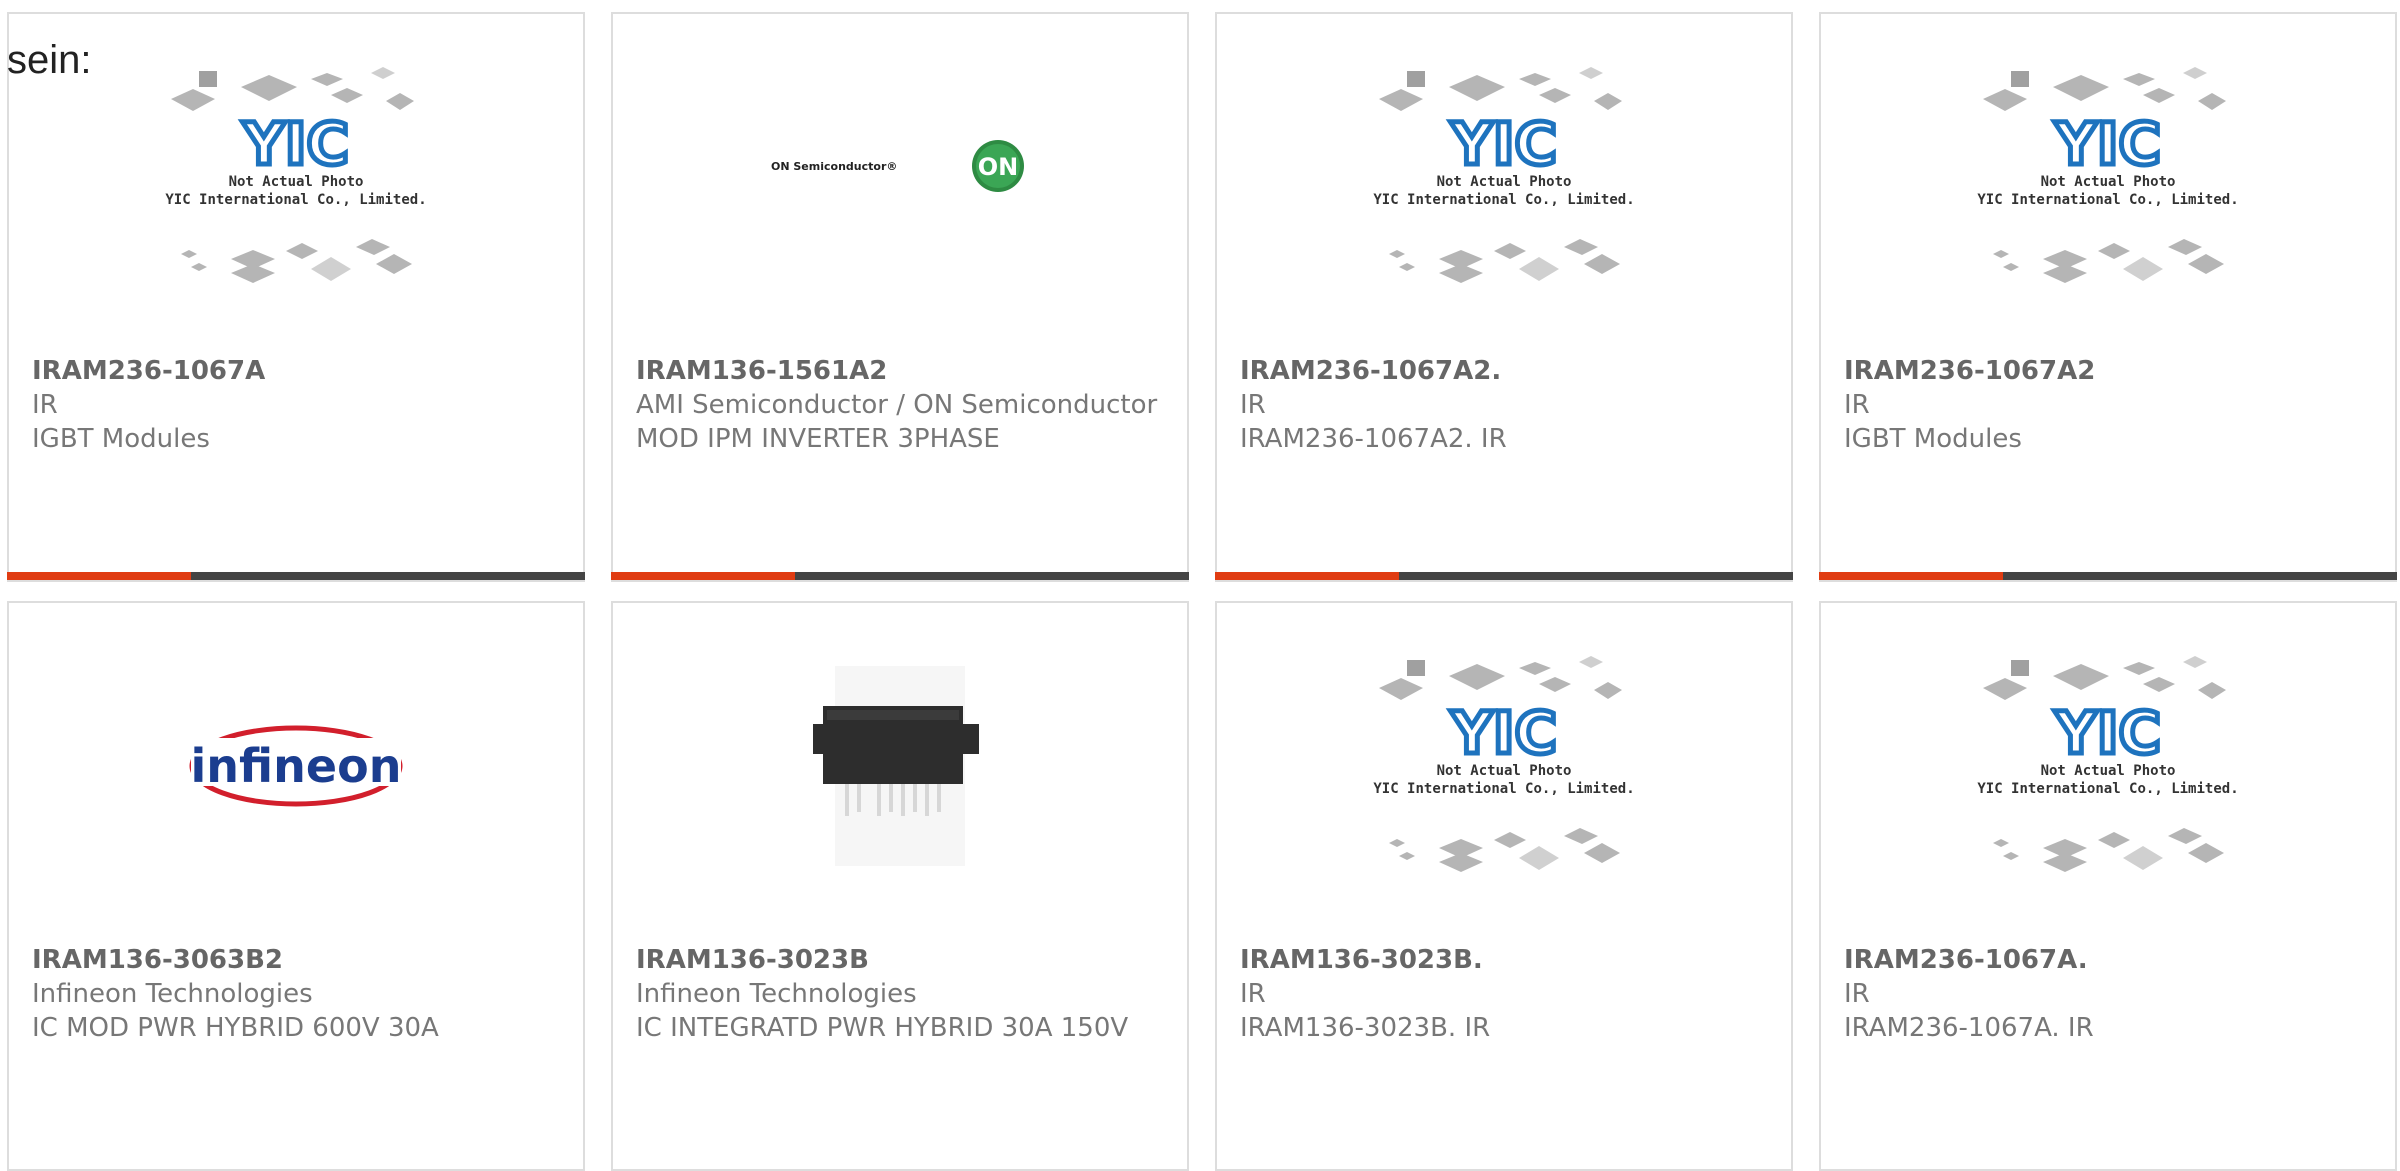 The width and height of the screenshot is (2400, 1171). Describe the element at coordinates (1505, 371) in the screenshot. I see `part-number: IRAM236-1067A2.` at that location.